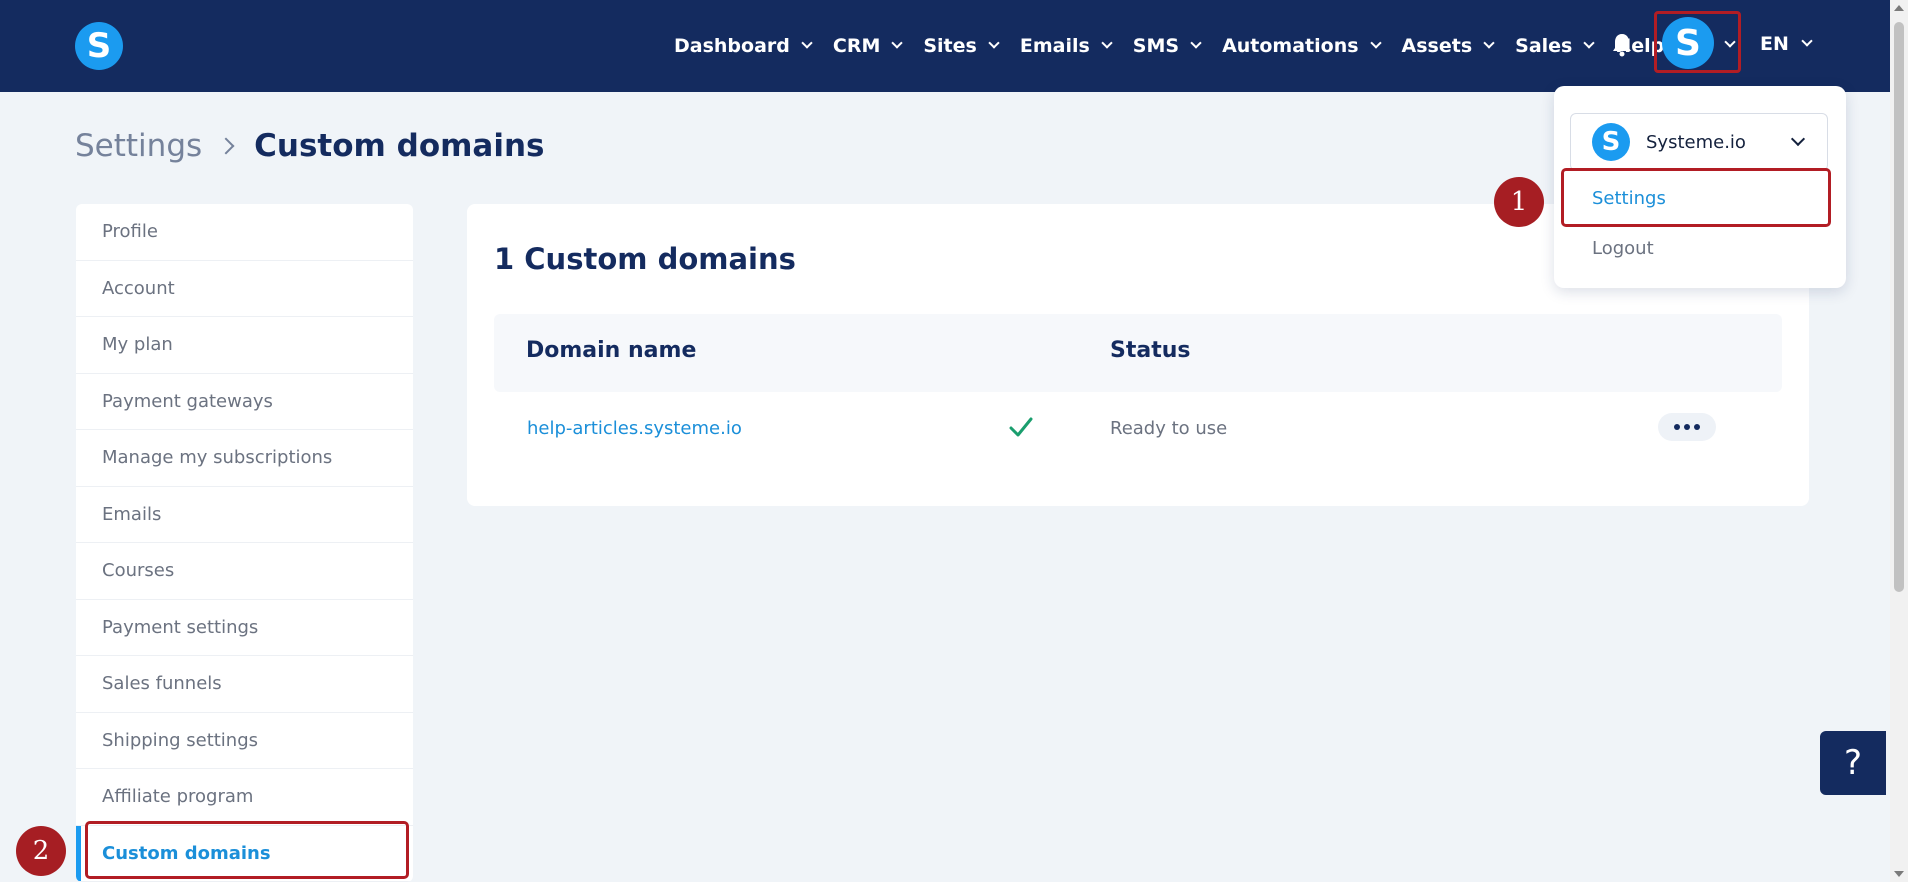 This screenshot has width=1908, height=882. I want to click on sidebar-item-payment-settings: Payment settings, so click(244, 628).